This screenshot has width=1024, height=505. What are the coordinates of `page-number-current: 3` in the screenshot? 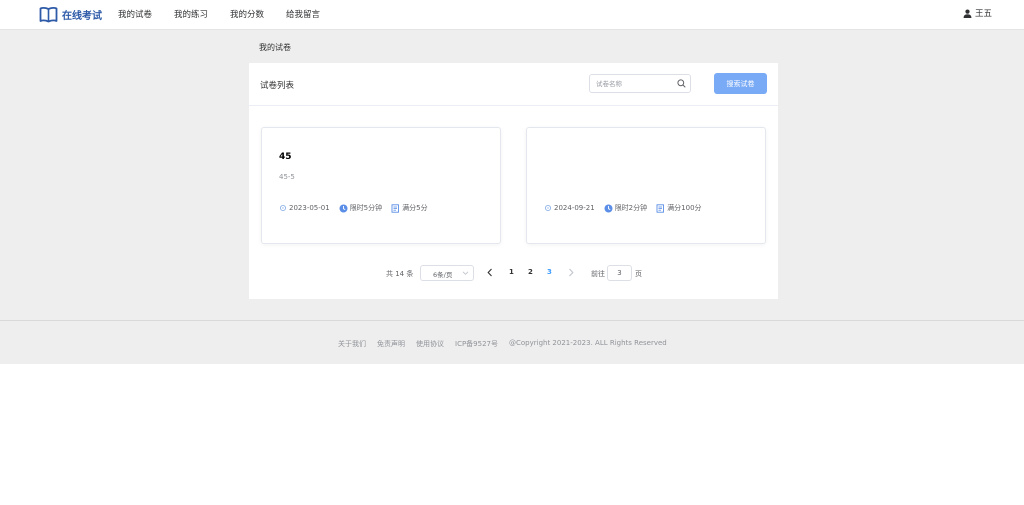 It's located at (549, 272).